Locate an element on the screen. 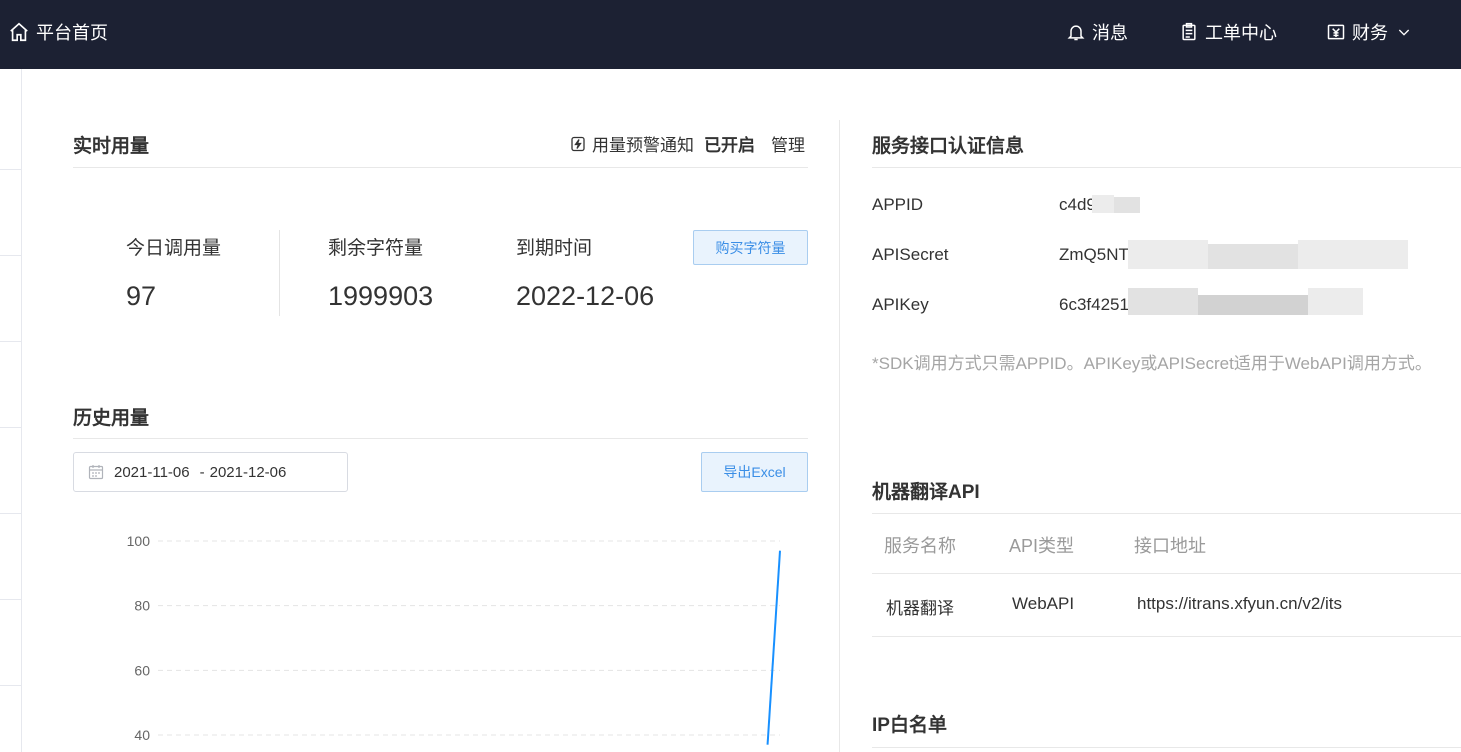  appid-label: APPID is located at coordinates (898, 204).